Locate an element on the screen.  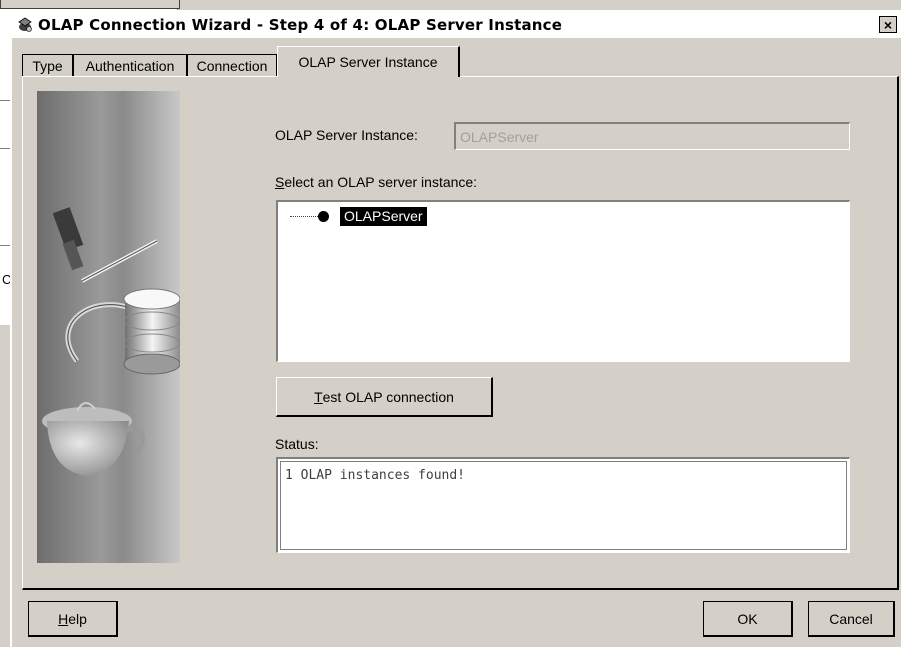
button-label: Cancel is located at coordinates (851, 618).